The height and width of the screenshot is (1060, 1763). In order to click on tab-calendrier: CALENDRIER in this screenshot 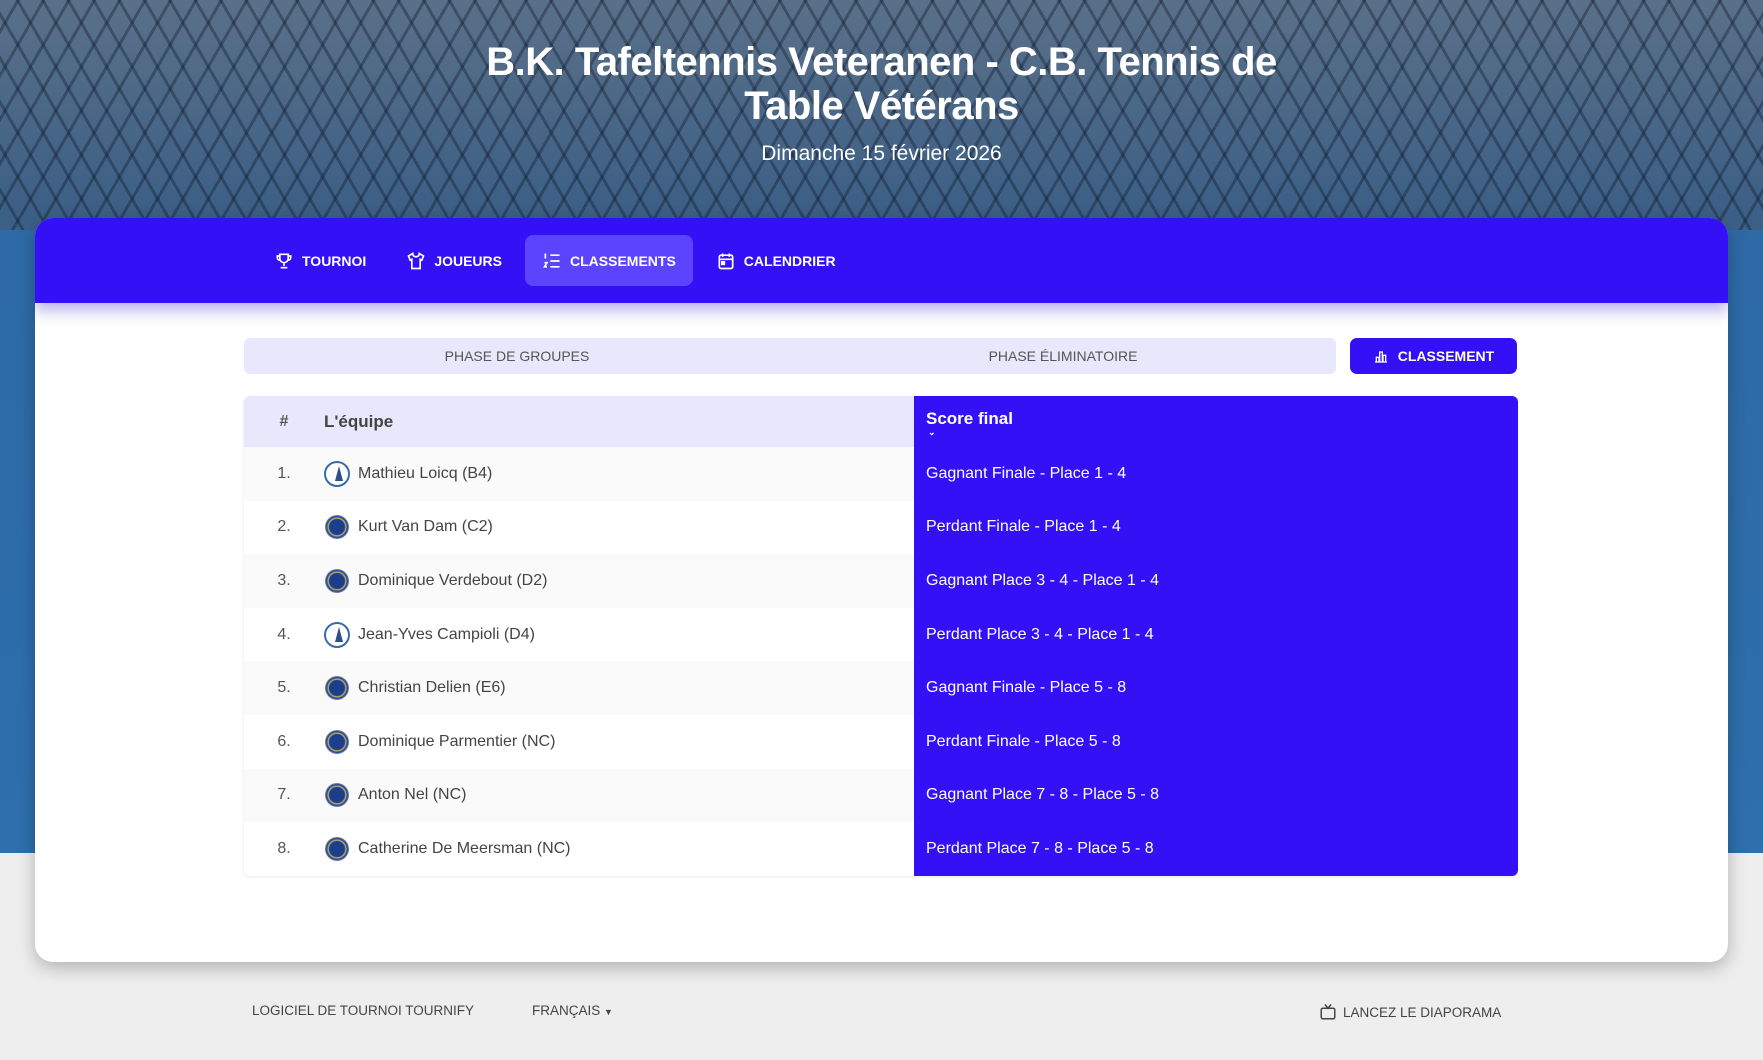, I will do `click(776, 260)`.